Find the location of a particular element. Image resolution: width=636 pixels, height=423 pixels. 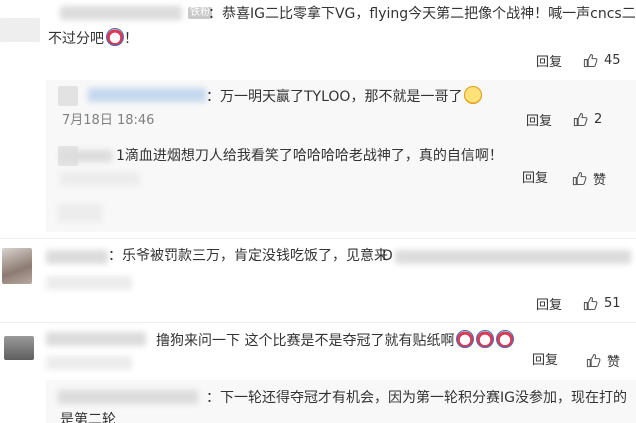

comment-text-tail: D is located at coordinates (387, 256).